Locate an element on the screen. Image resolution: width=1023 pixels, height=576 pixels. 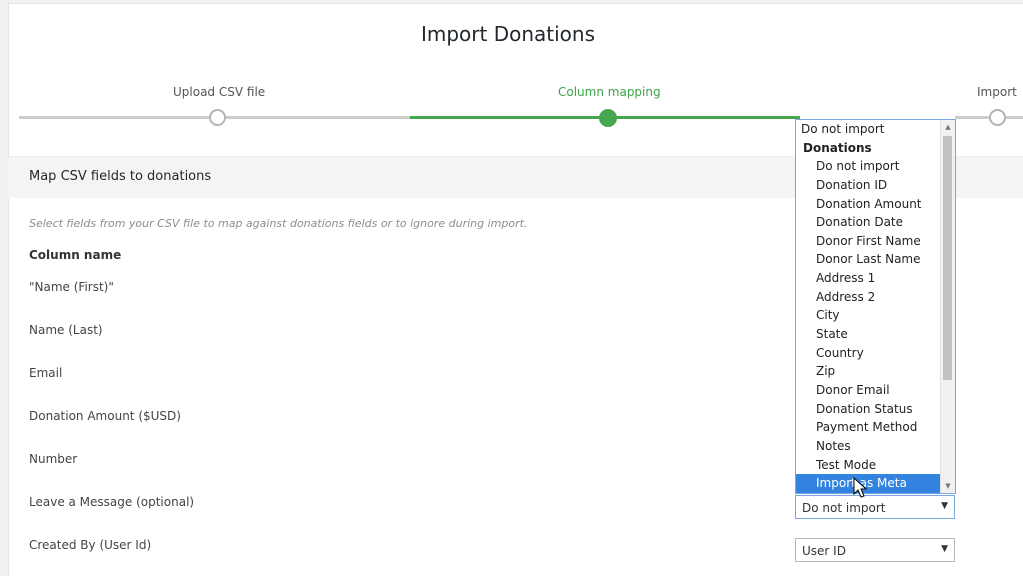
step-import-node is located at coordinates (997, 117).